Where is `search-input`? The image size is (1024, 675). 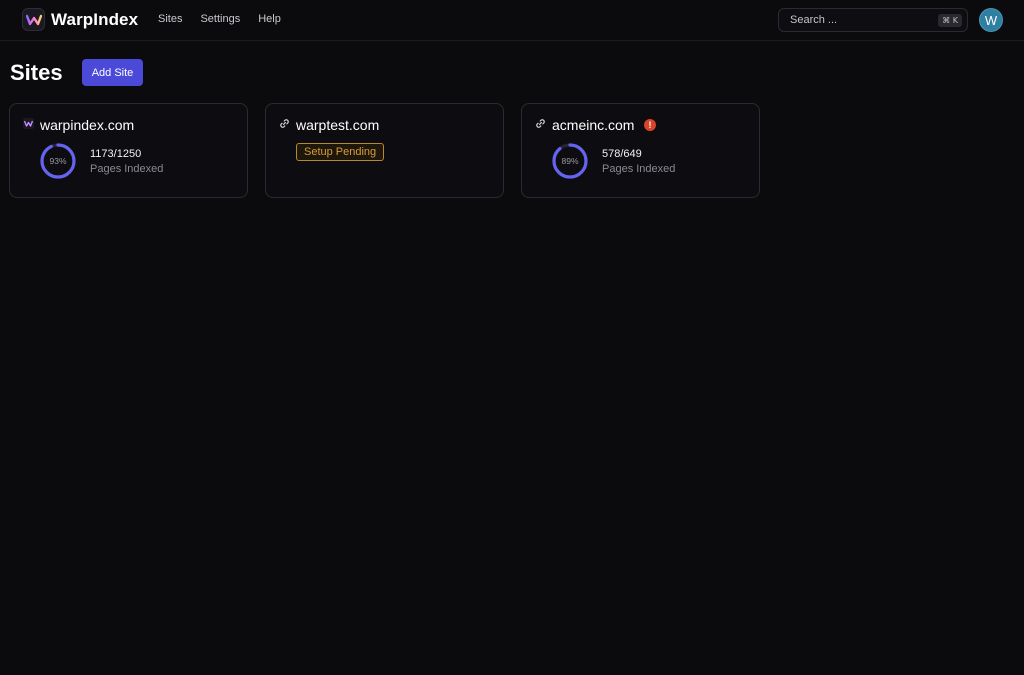
search-input is located at coordinates (860, 20).